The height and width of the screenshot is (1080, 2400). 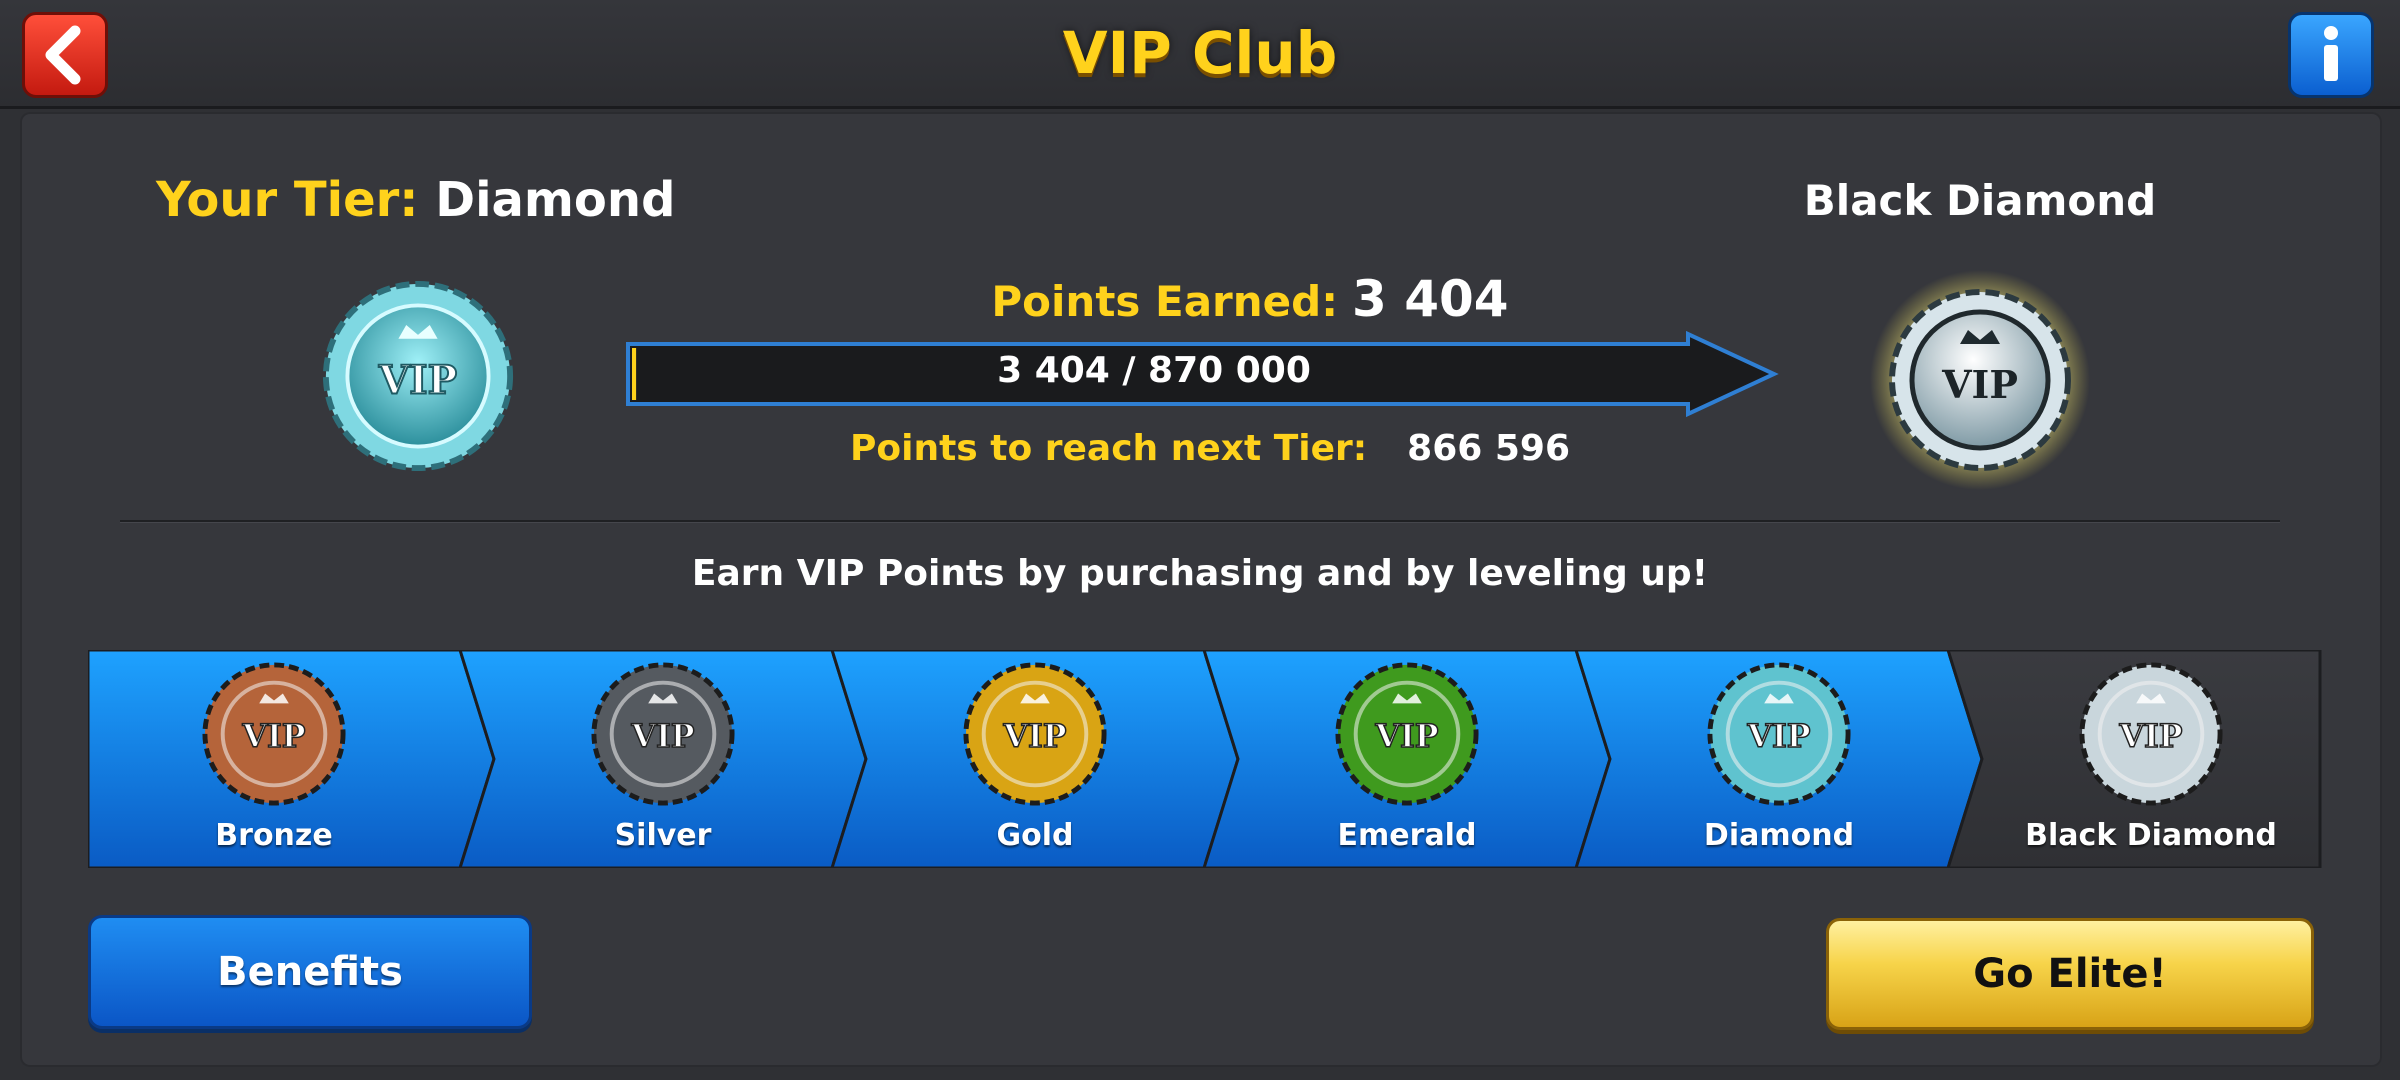 What do you see at coordinates (1407, 835) in the screenshot?
I see `tier-label: Emerald` at bounding box center [1407, 835].